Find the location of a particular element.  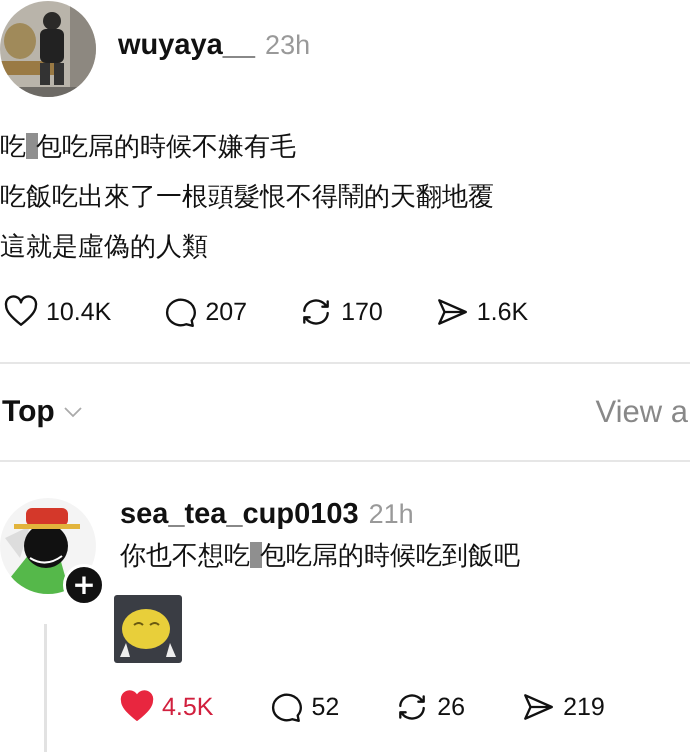

heart-icon is located at coordinates (21, 312).